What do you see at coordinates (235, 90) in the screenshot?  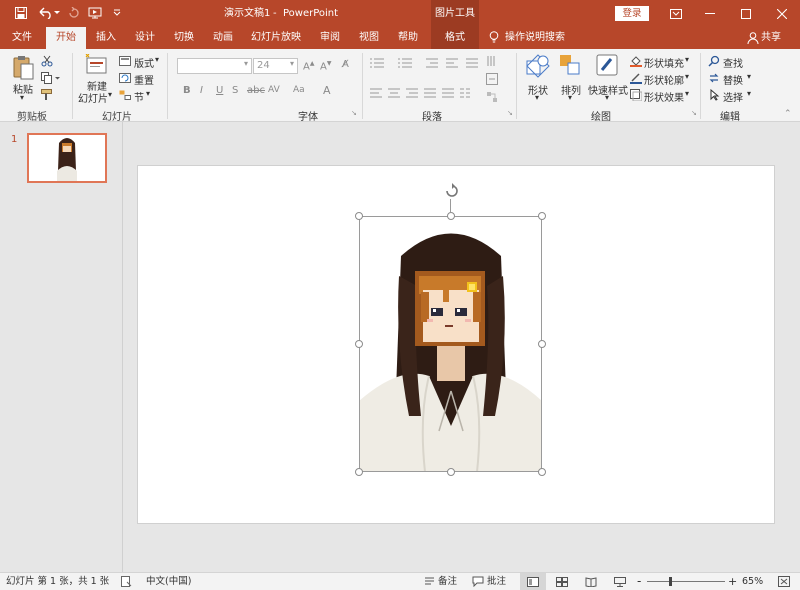 I see `text-shadow-icon: S` at bounding box center [235, 90].